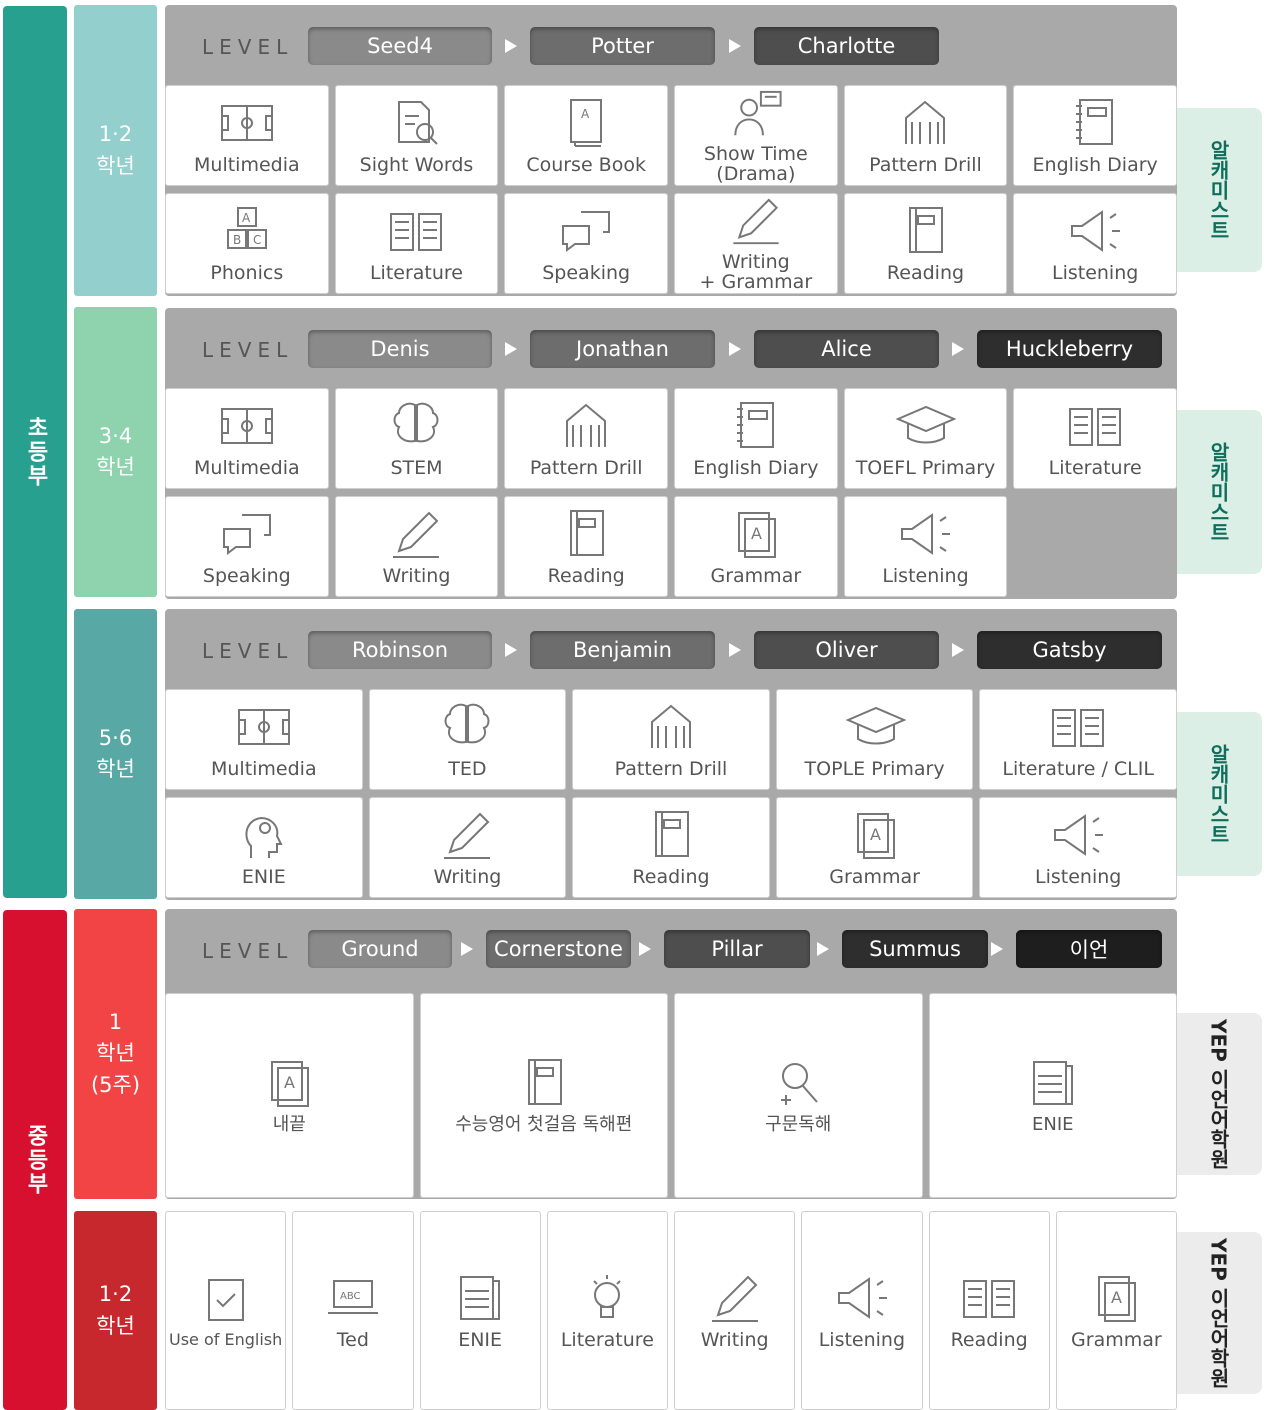  Describe the element at coordinates (380, 949) in the screenshot. I see `level-pill-ground: Ground` at that location.